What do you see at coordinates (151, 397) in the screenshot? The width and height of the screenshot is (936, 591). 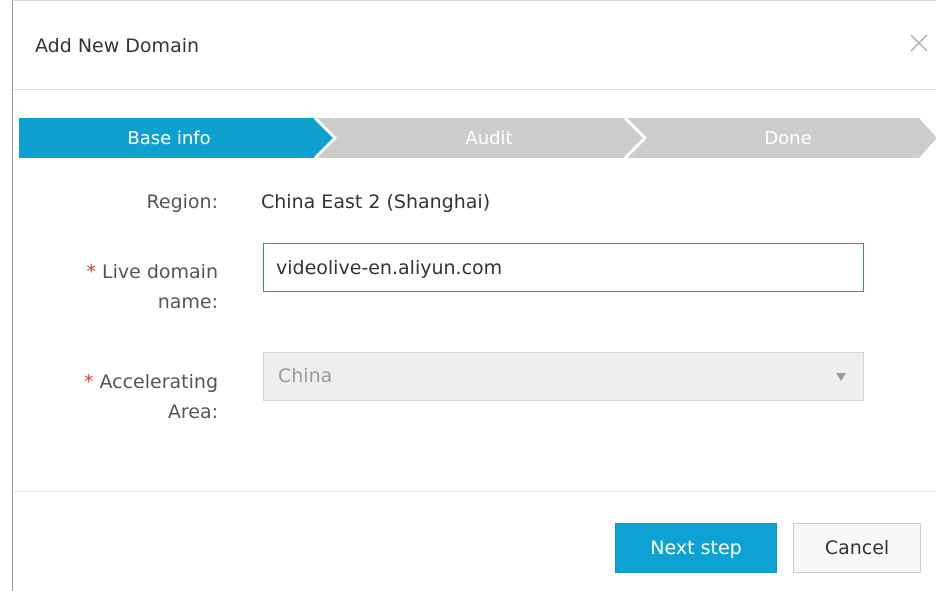 I see `accelerating-area-label: * Accelerating Area:` at bounding box center [151, 397].